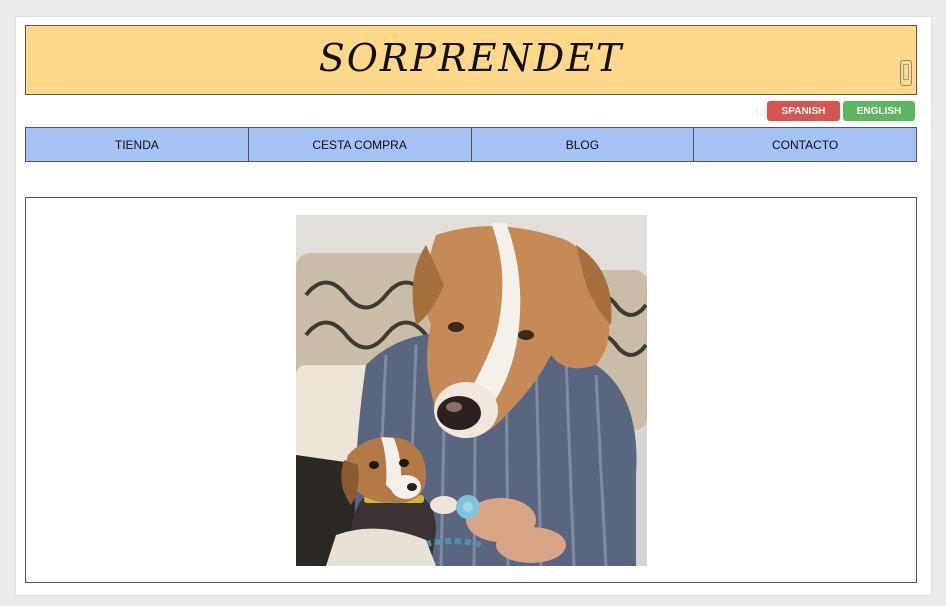  Describe the element at coordinates (805, 144) in the screenshot. I see `nav-item-contacto: CONTACTO` at that location.